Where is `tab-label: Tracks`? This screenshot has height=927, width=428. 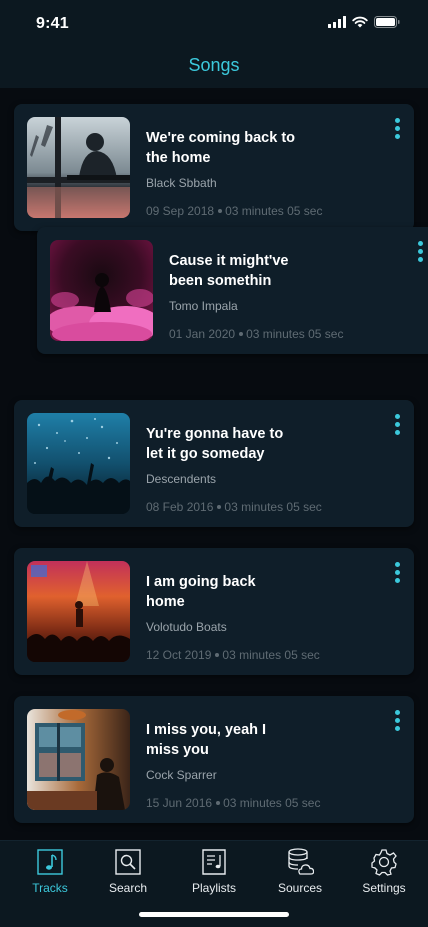 tab-label: Tracks is located at coordinates (50, 888).